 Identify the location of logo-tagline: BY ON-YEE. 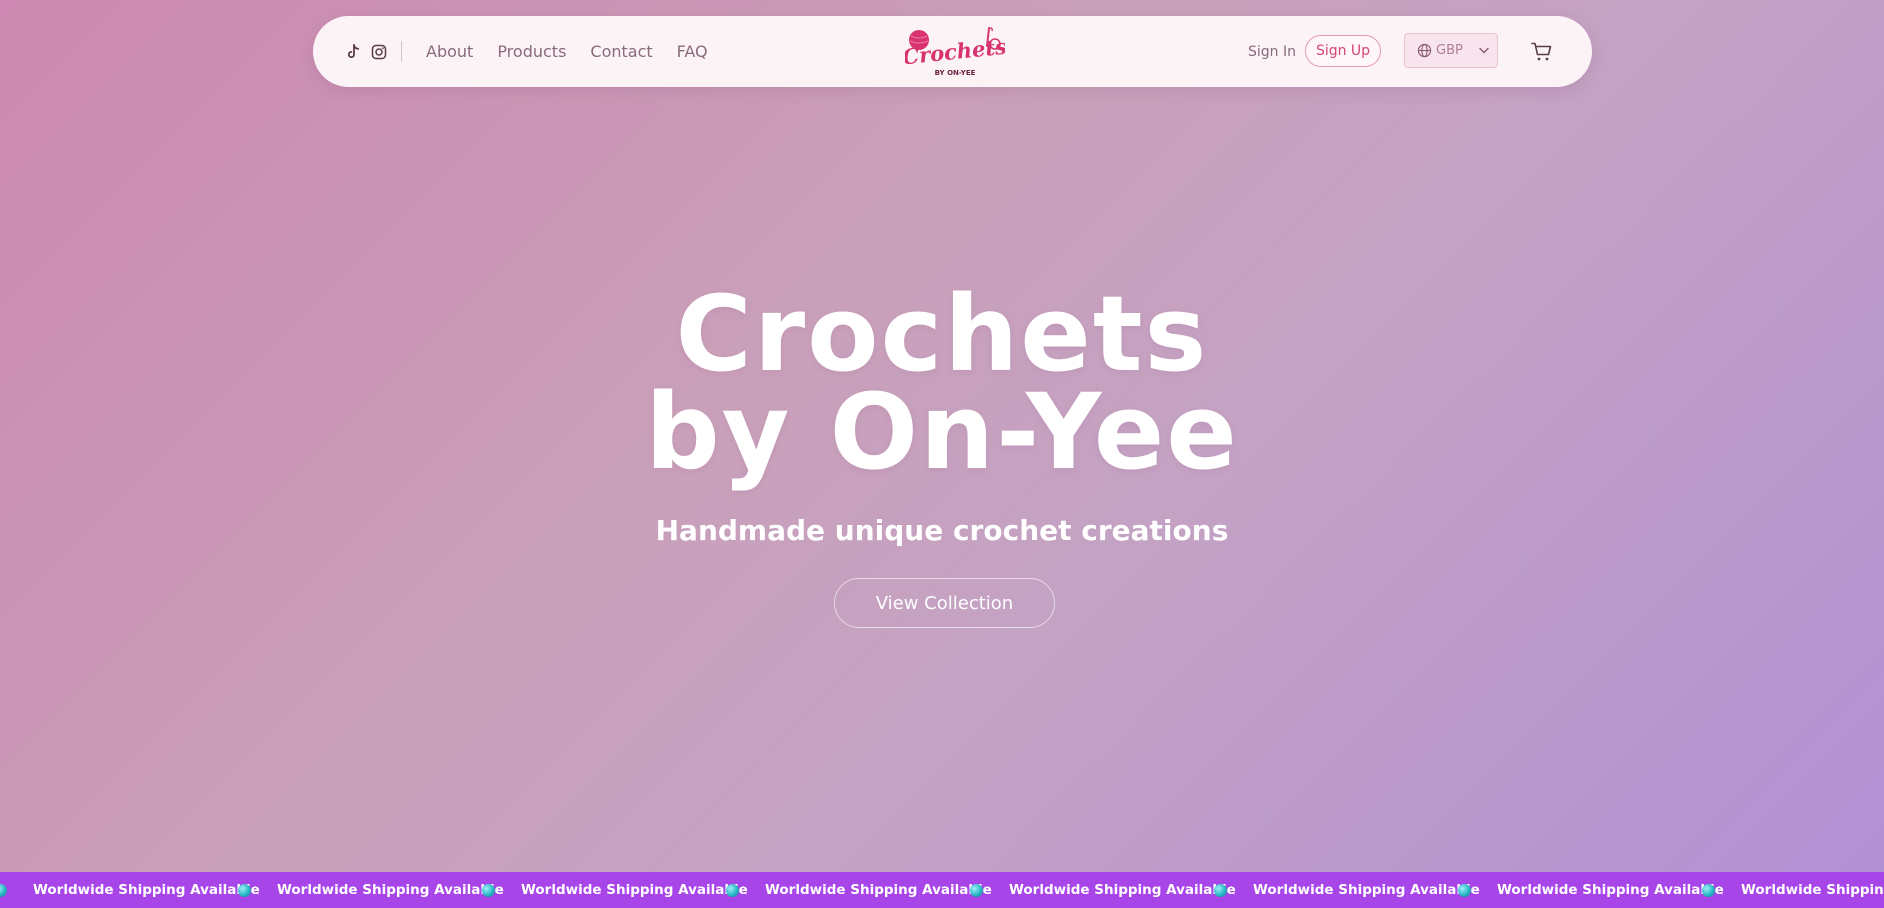
(955, 73).